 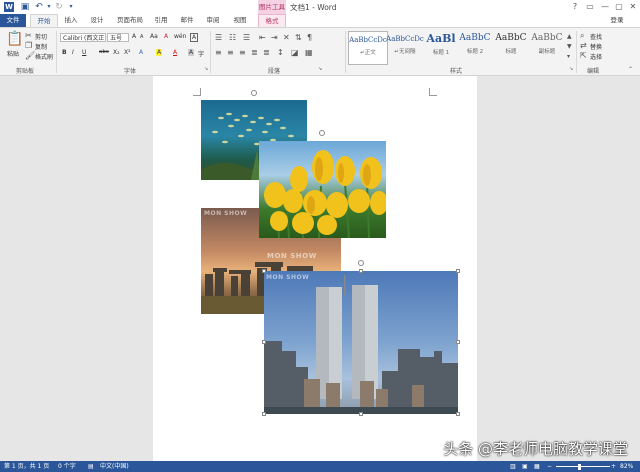 I want to click on paragraph-dialog-launcher-icon: ↘, so click(x=320, y=69).